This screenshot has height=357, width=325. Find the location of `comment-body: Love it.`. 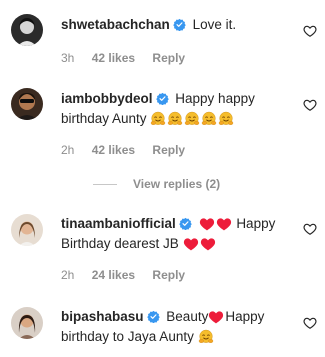

comment-body: Love it. is located at coordinates (214, 24).